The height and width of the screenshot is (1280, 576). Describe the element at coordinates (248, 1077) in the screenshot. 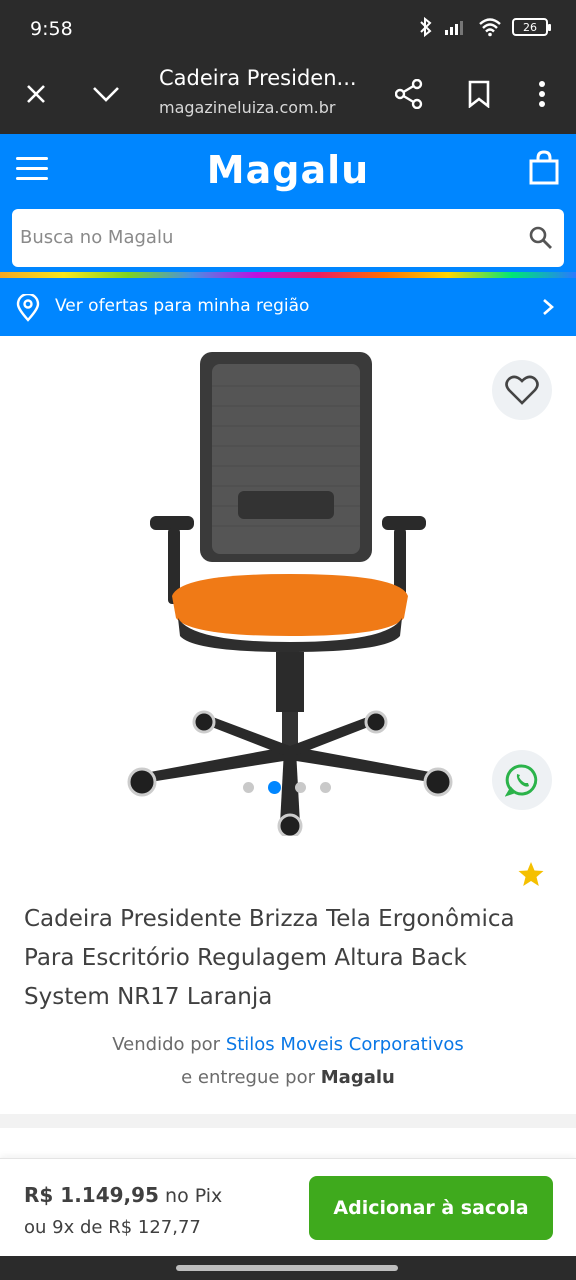

I see `delivered-by-prefix: e entregue por` at that location.